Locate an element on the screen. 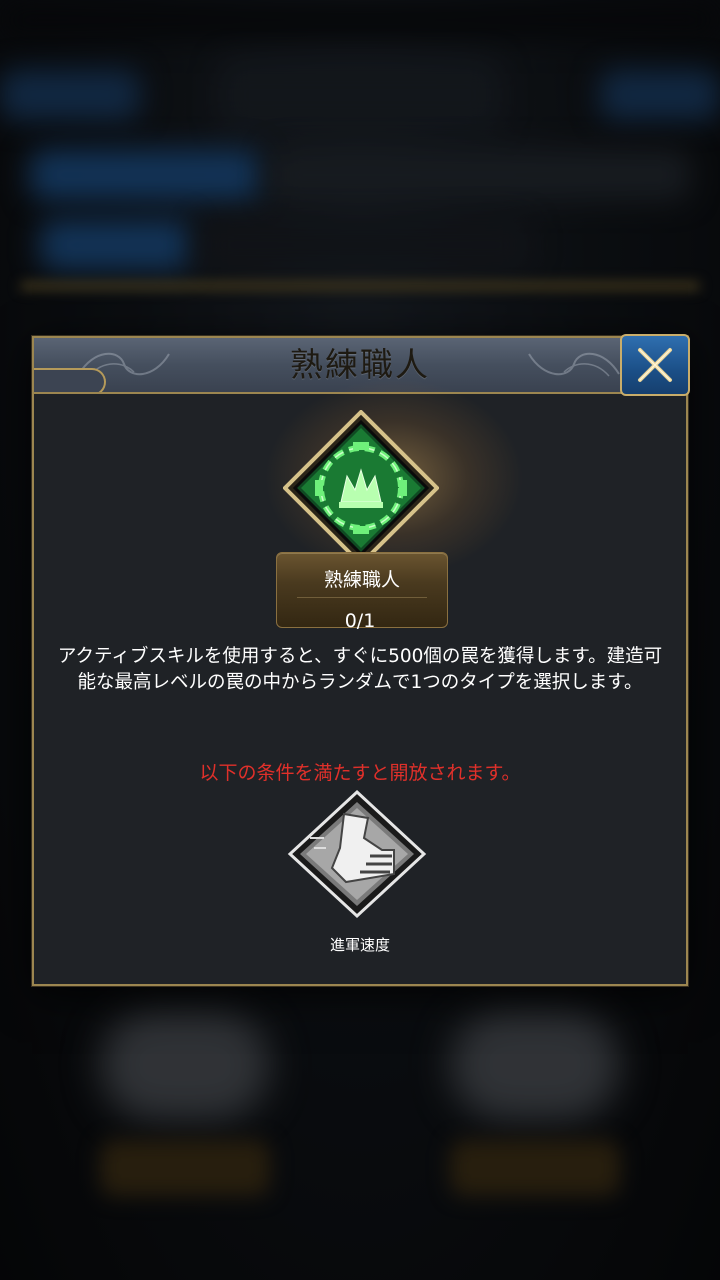 The height and width of the screenshot is (1280, 720). march-speed-boot-icon is located at coordinates (357, 854).